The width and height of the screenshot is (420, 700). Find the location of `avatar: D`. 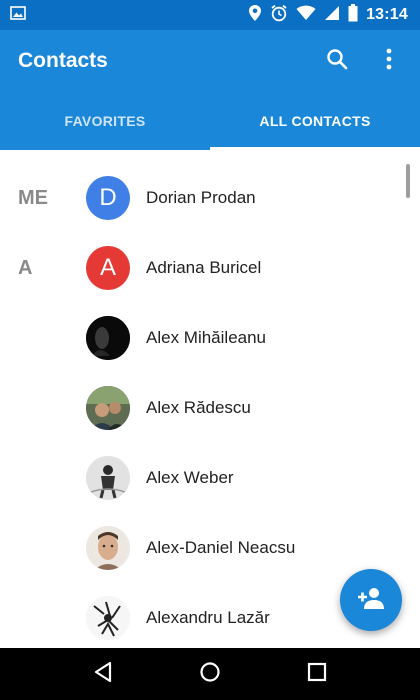

avatar: D is located at coordinates (108, 198).